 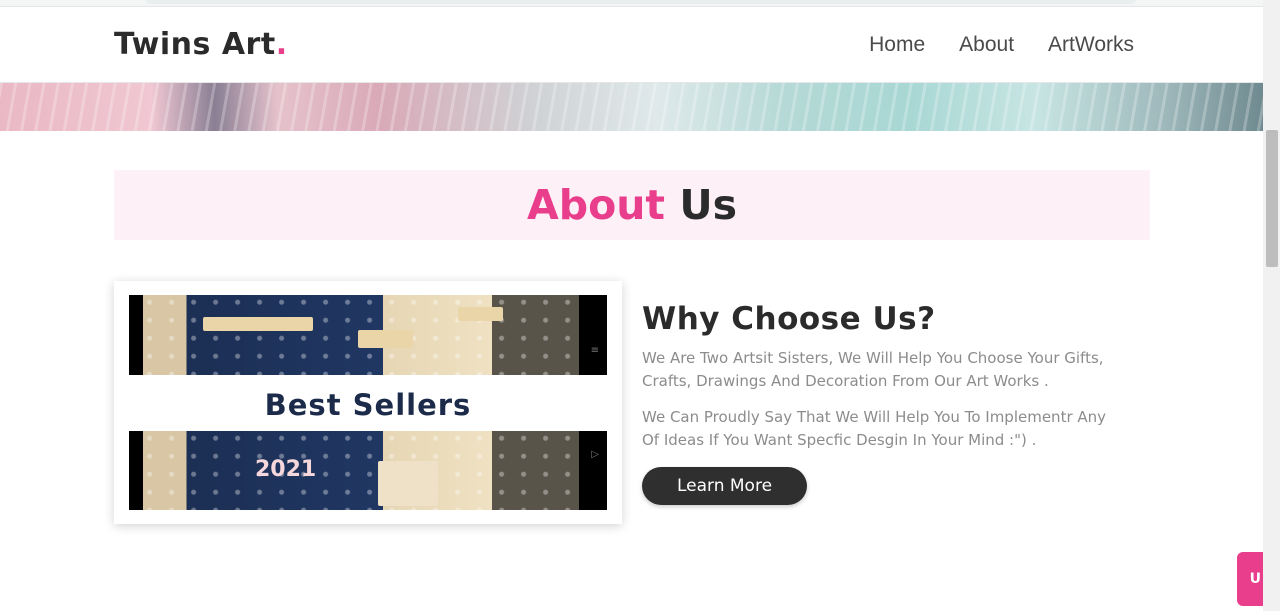 I want to click on year-badge: 2021, so click(x=286, y=469).